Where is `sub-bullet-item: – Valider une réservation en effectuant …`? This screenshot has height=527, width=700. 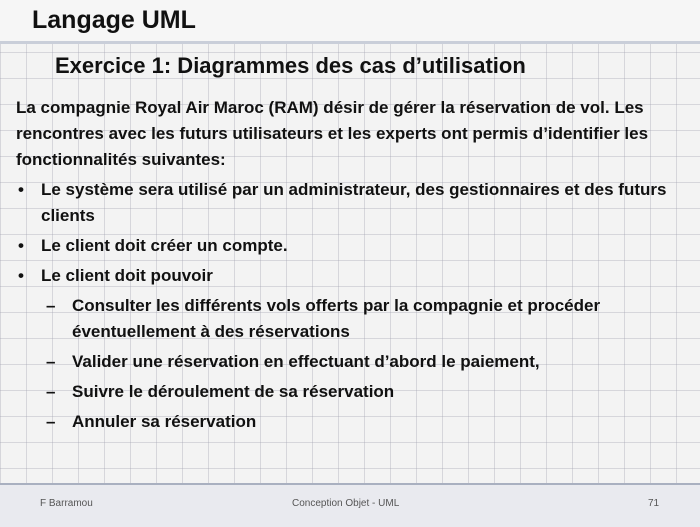 sub-bullet-item: – Valider une réservation en effectuant … is located at coordinates (351, 362).